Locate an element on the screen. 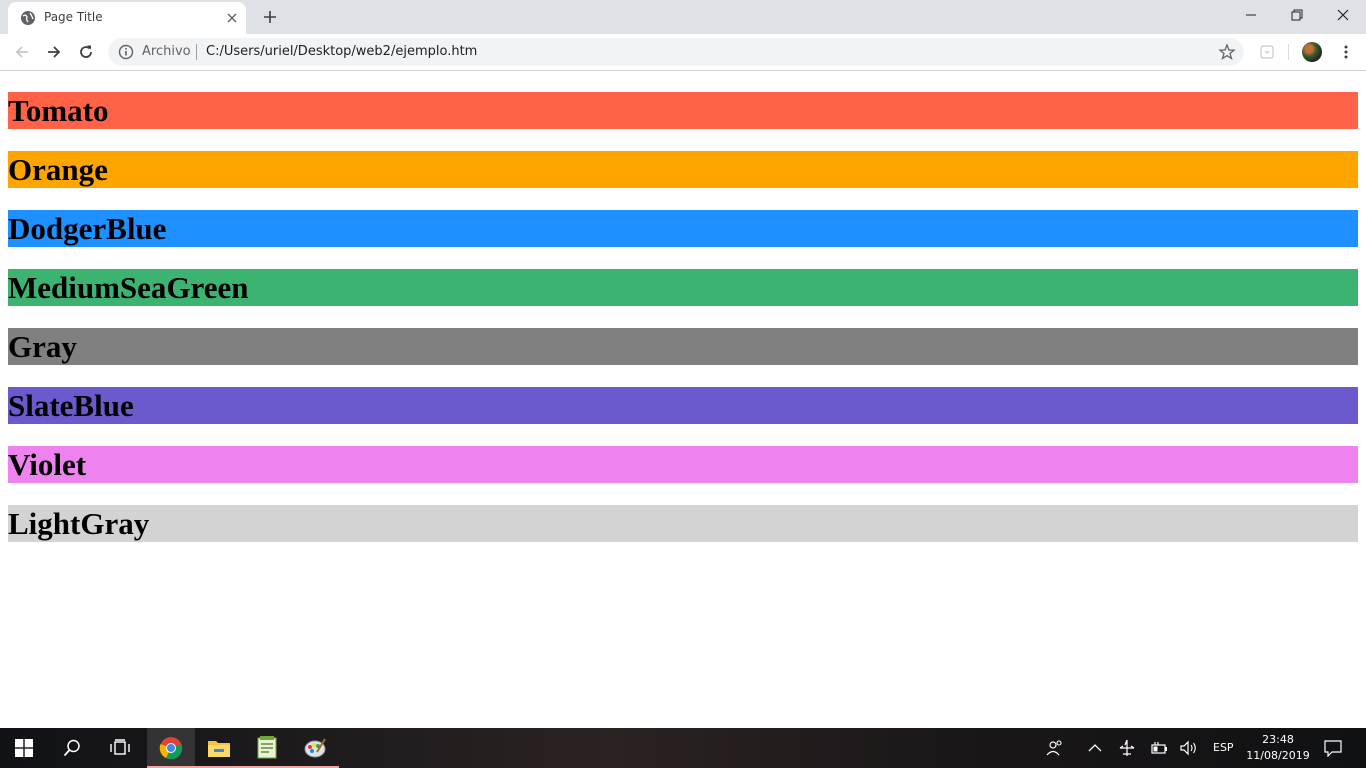 This screenshot has width=1366, height=768. battery-charging-icon is located at coordinates (1159, 748).